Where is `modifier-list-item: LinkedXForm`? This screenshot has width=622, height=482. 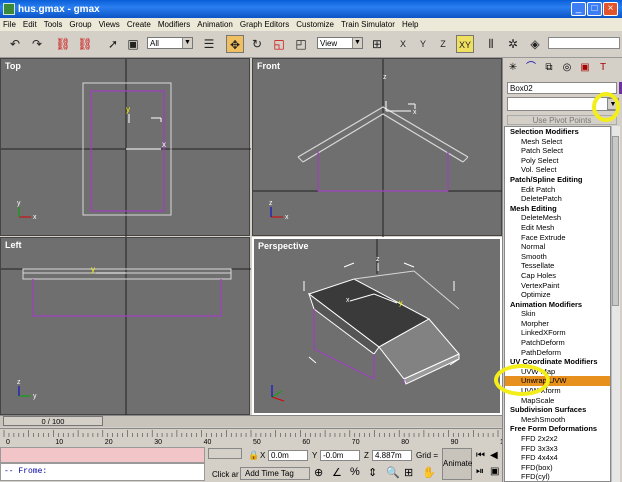 modifier-list-item: LinkedXForm is located at coordinates (557, 333).